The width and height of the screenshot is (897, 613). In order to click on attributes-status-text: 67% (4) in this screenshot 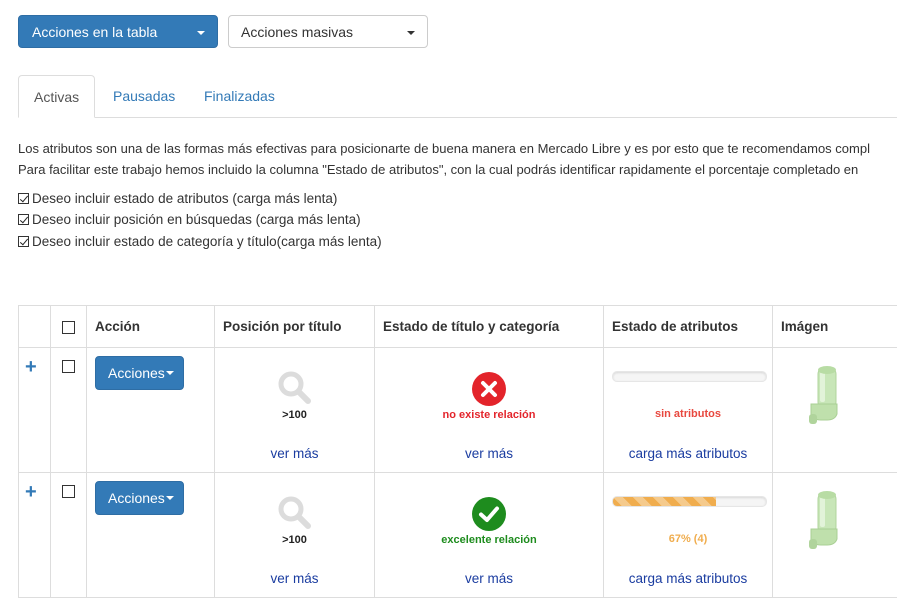, I will do `click(688, 539)`.